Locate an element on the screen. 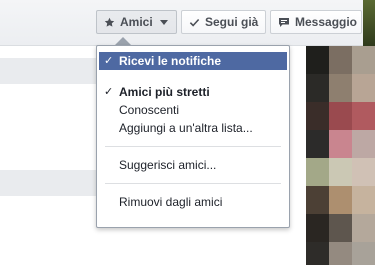  friends-button: Amici is located at coordinates (136, 22).